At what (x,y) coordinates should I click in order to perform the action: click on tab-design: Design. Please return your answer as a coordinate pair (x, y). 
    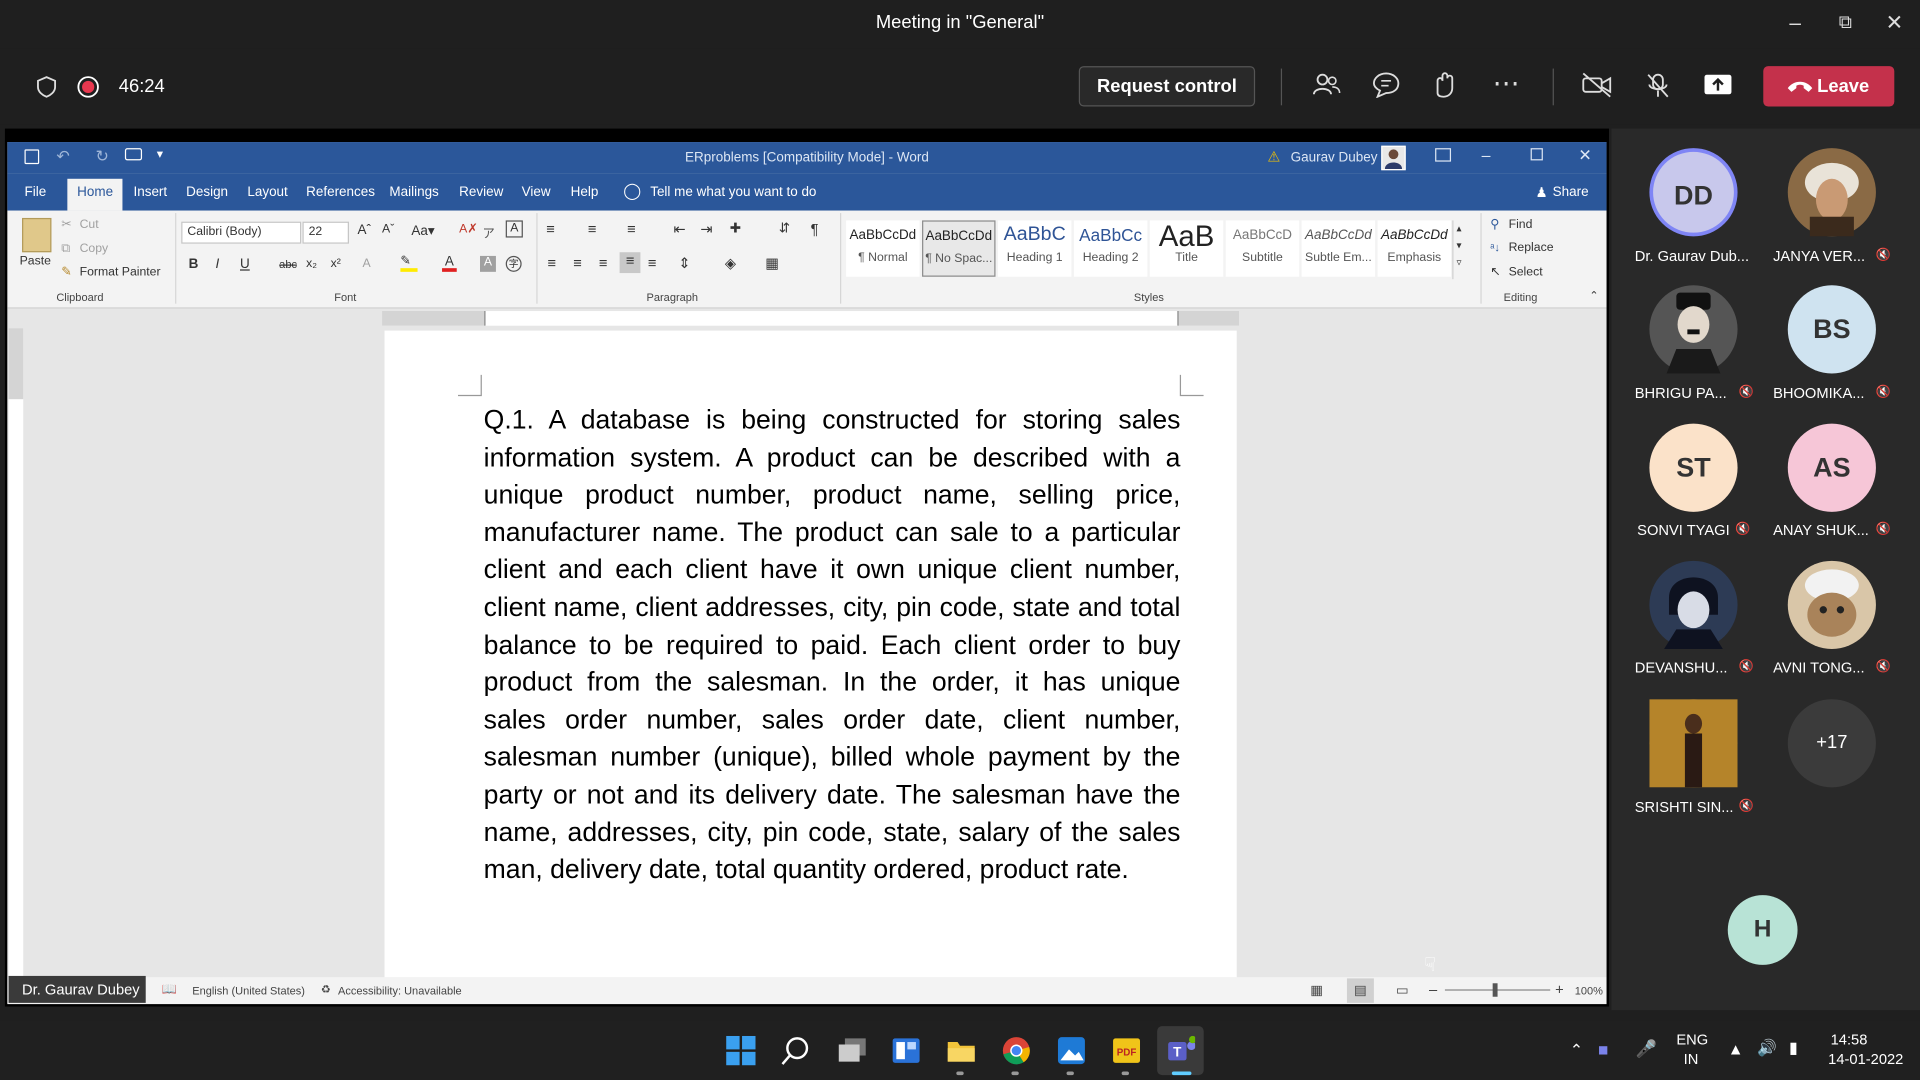
    Looking at the image, I should click on (207, 192).